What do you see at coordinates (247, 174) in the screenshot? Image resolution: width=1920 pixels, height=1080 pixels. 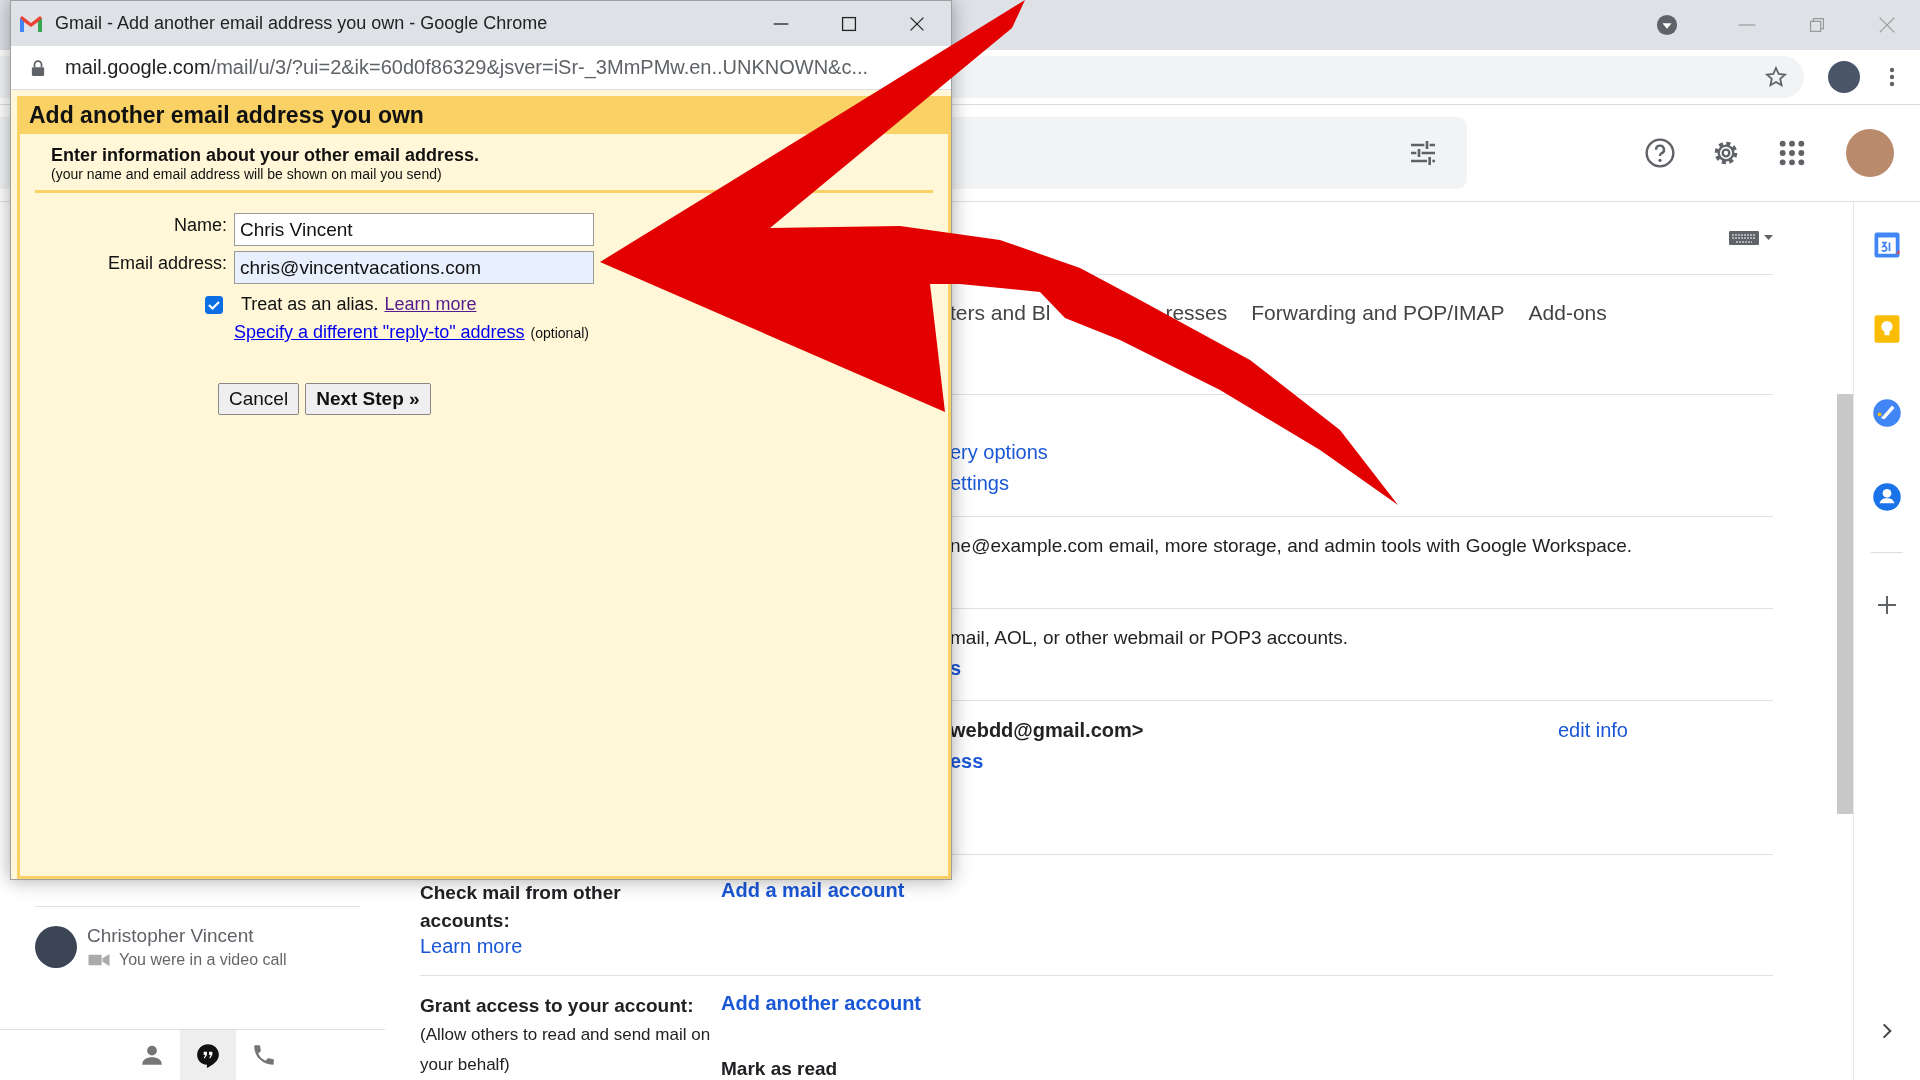 I see `dialog-note: (your name and email address will be shown on mail you send)` at bounding box center [247, 174].